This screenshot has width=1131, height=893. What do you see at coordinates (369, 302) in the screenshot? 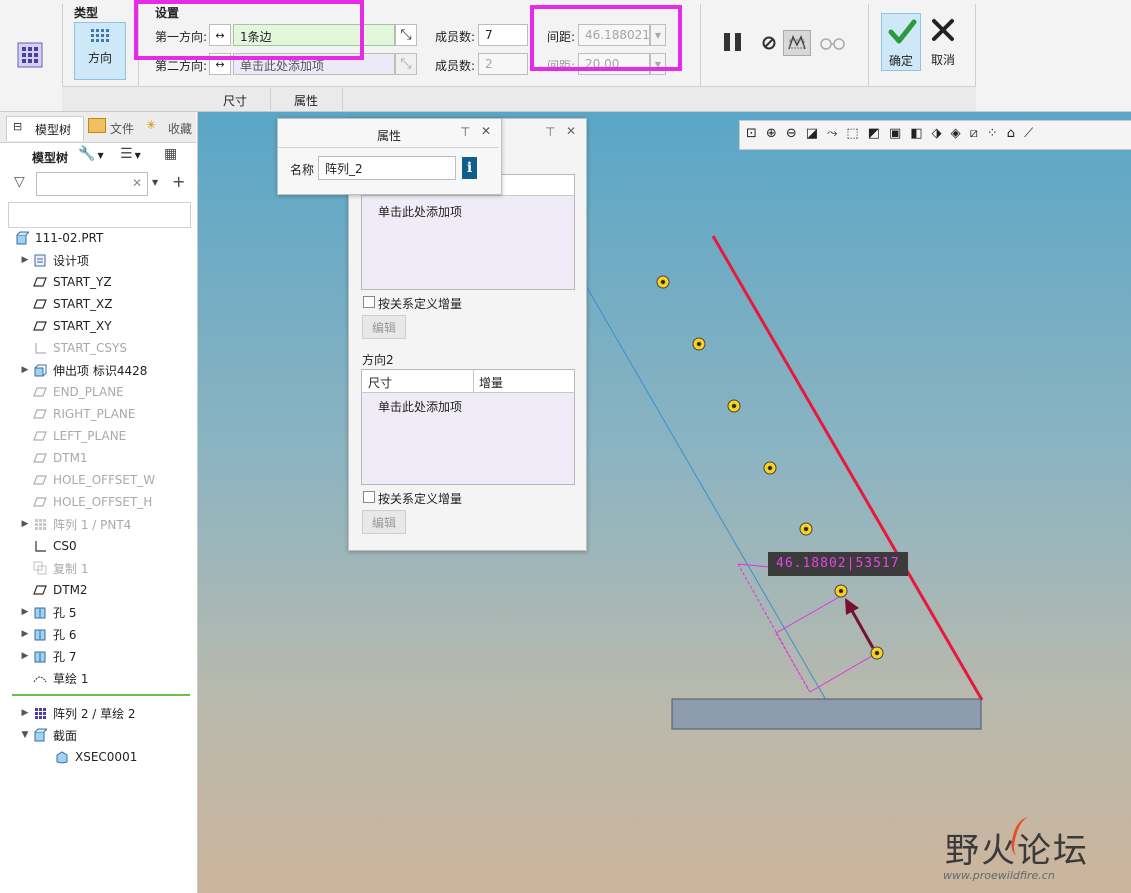
I see `relation1-checkbox` at bounding box center [369, 302].